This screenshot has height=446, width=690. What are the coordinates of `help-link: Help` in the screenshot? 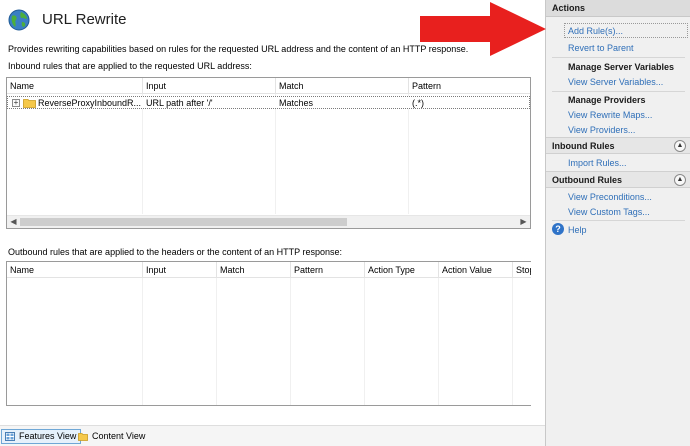 It's located at (577, 230).